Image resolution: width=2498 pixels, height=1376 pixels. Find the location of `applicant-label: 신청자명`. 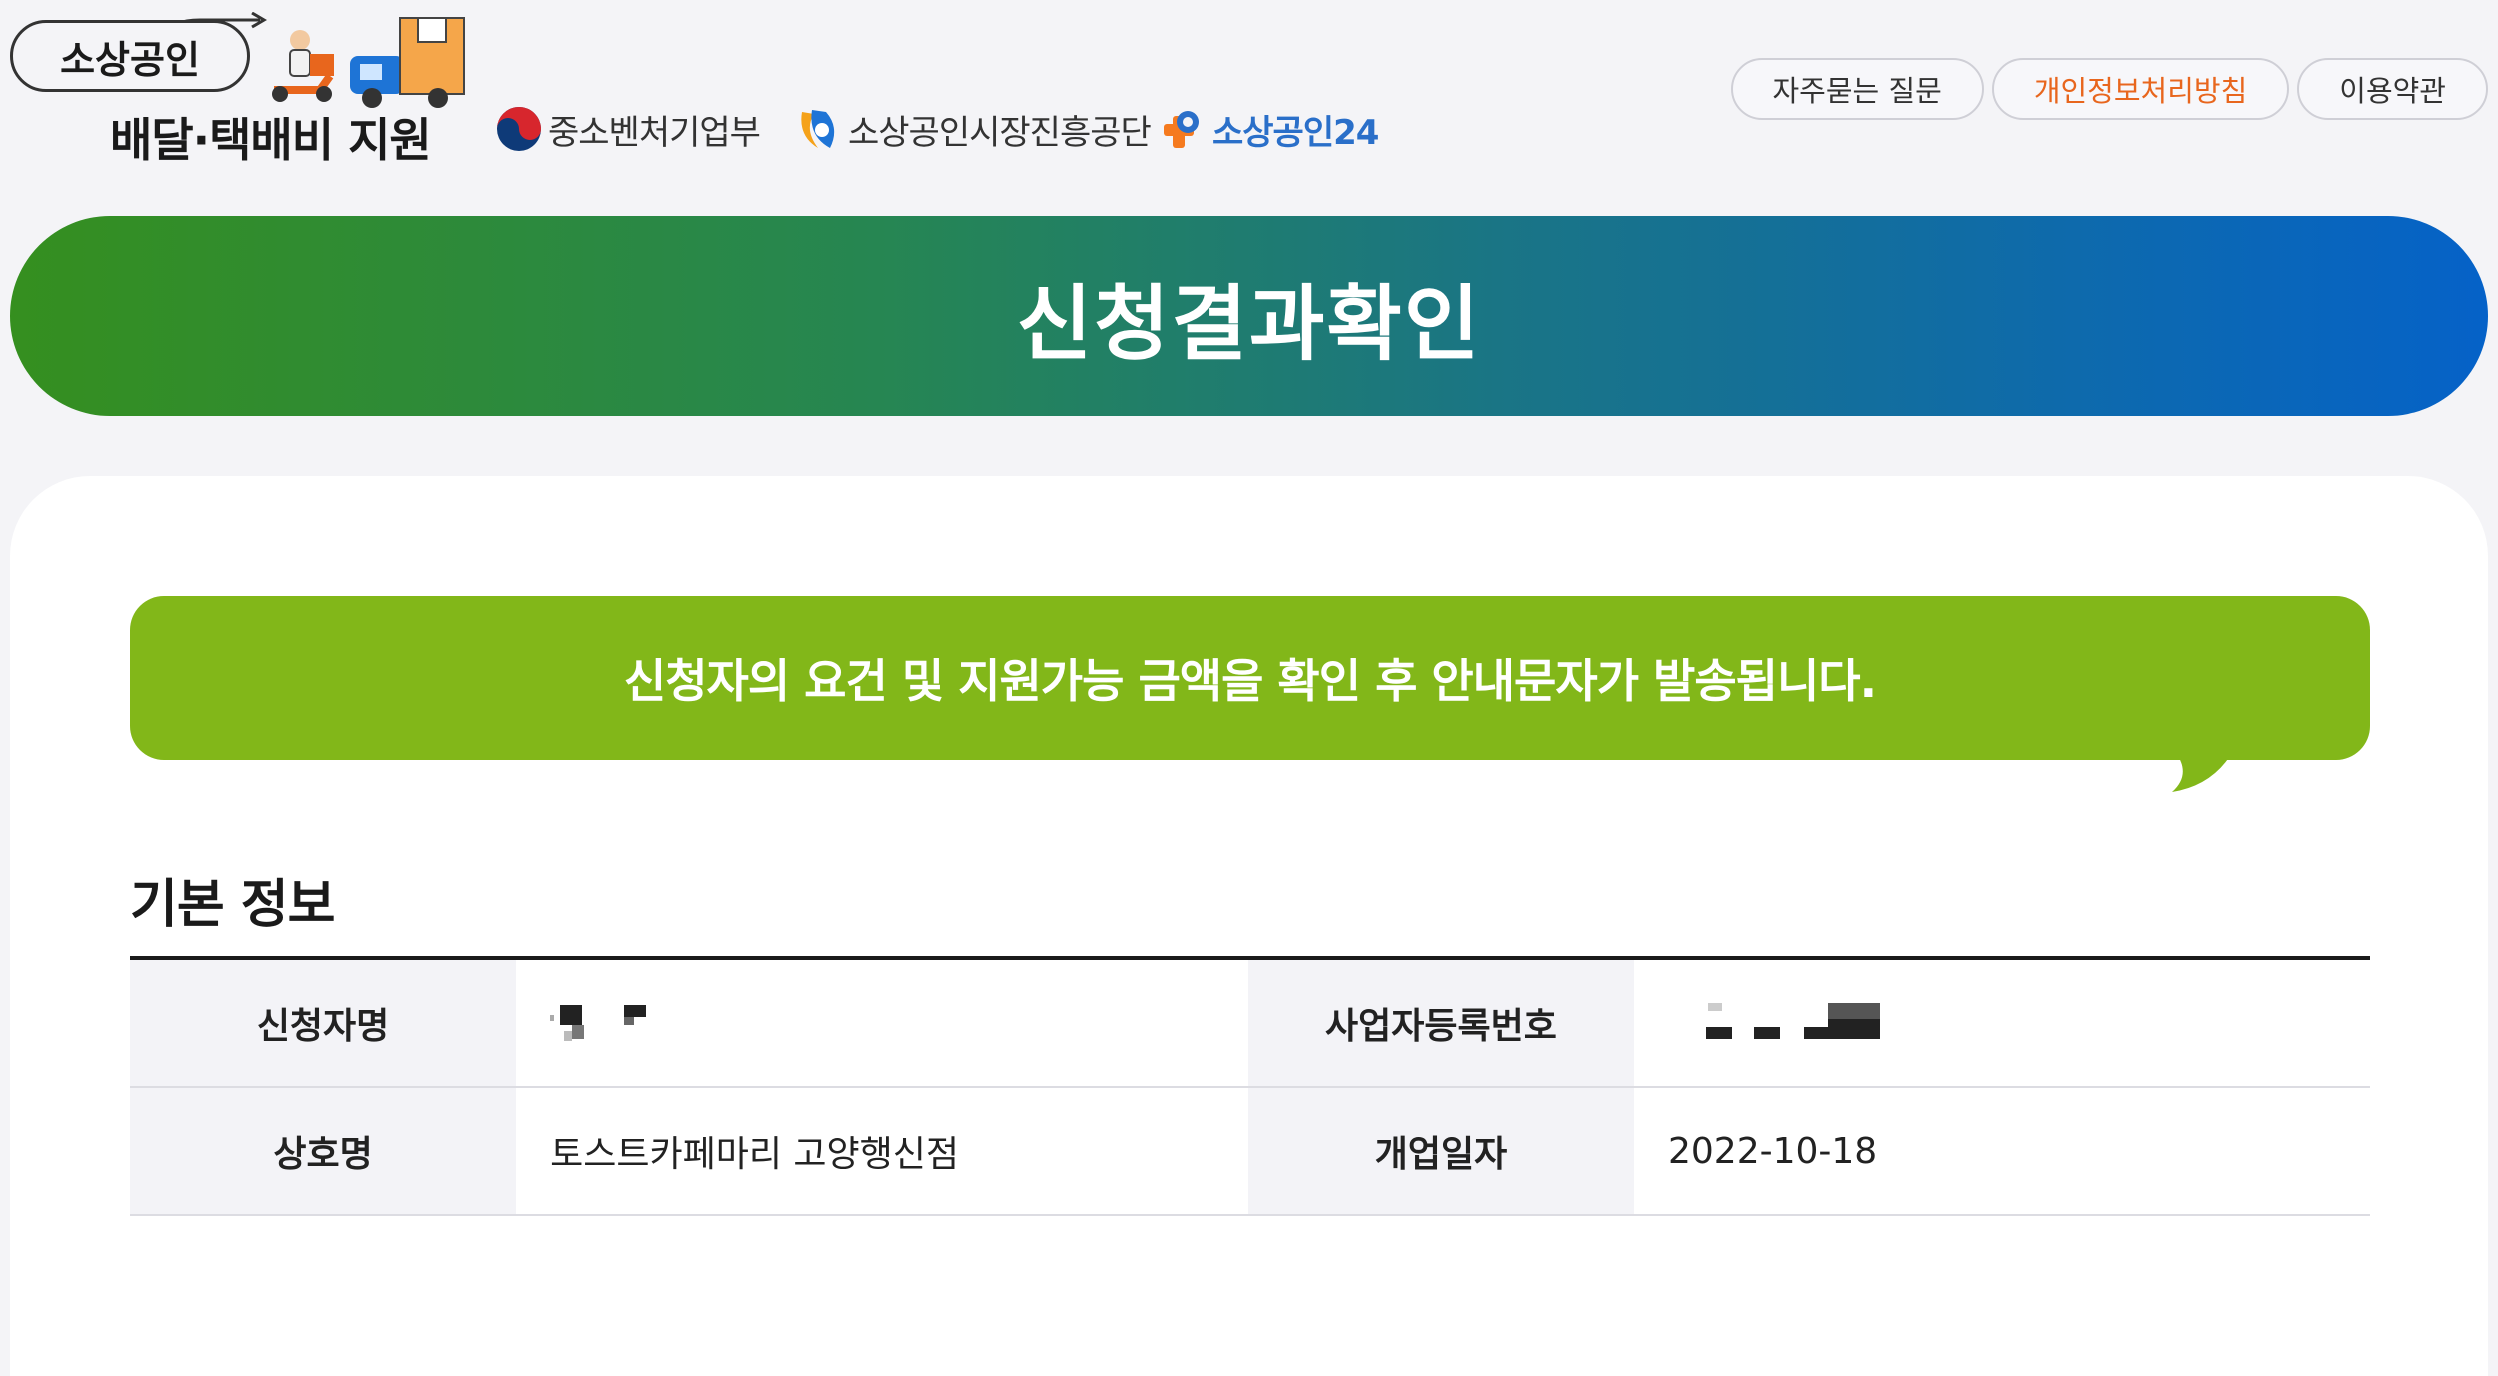

applicant-label: 신청자명 is located at coordinates (323, 1023).